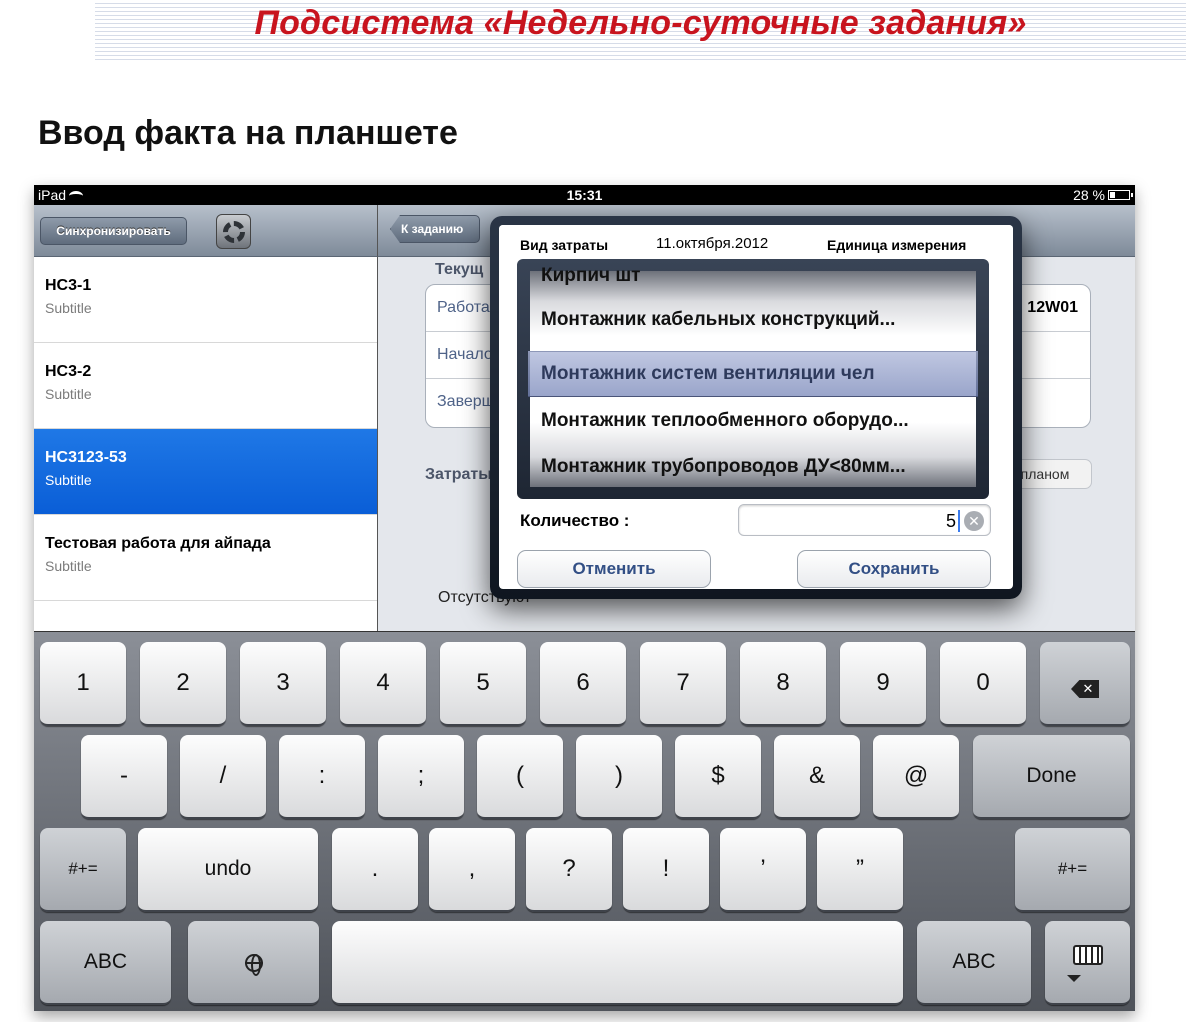  Describe the element at coordinates (761, 276) in the screenshot. I see `picker-item: Кирпич шт` at that location.